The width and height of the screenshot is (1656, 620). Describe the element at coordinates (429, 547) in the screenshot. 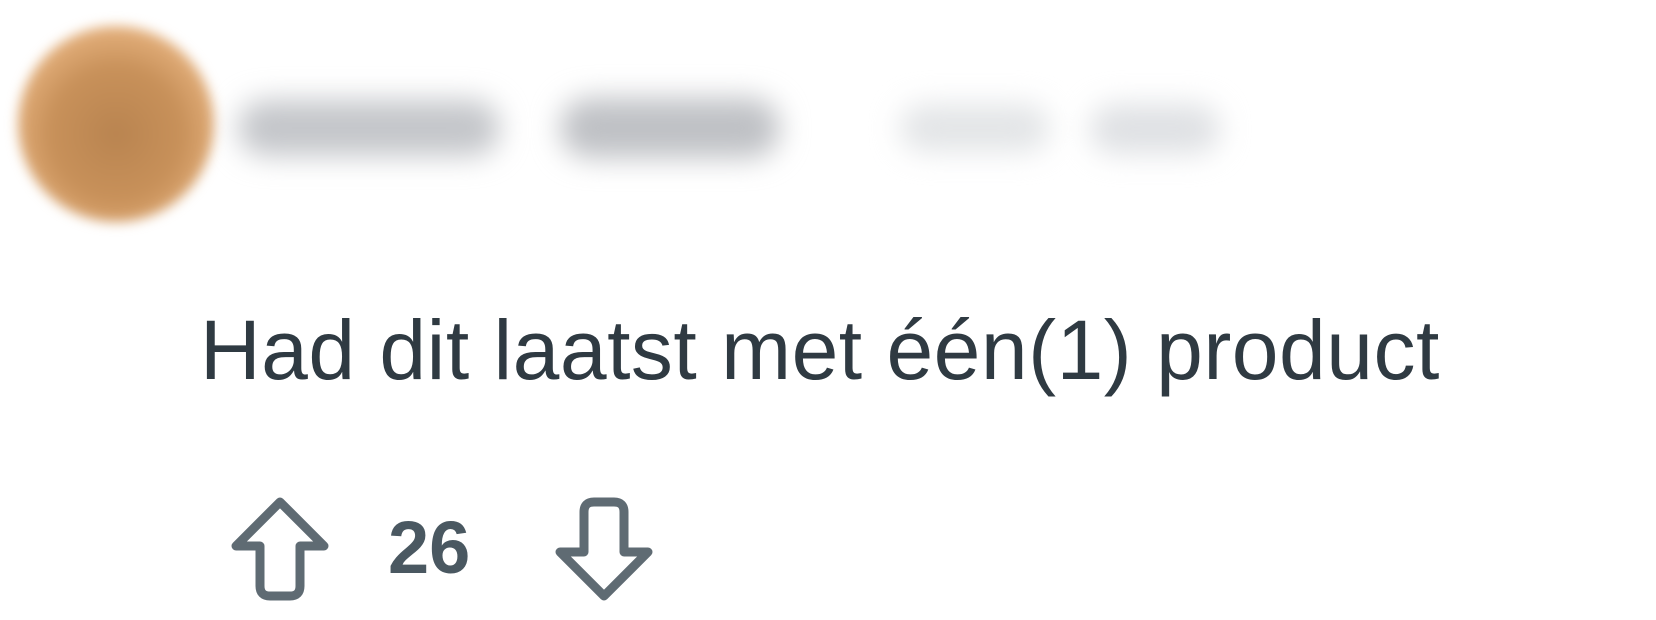

I see `vote-score: 26` at that location.